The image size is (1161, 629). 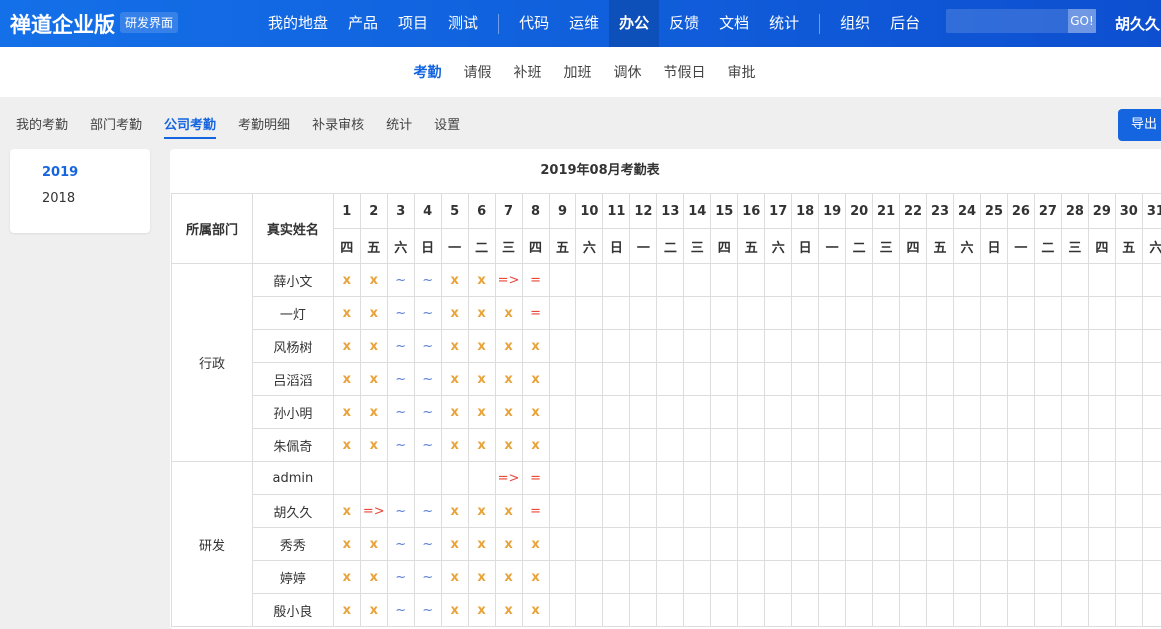 I want to click on attendance-cell: =, so click(x=535, y=313).